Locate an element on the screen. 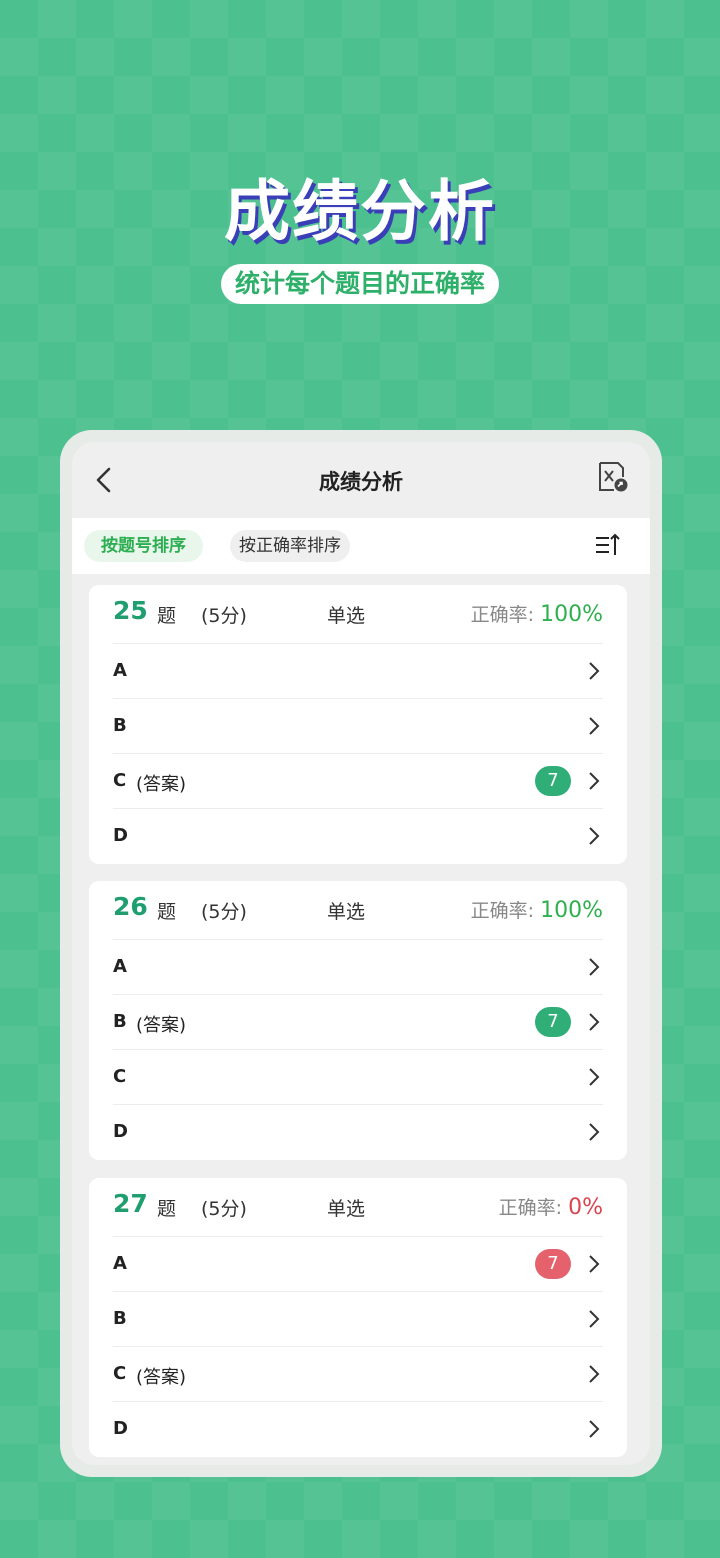 The height and width of the screenshot is (1558, 720). page-title: 成绩分析 is located at coordinates (361, 482).